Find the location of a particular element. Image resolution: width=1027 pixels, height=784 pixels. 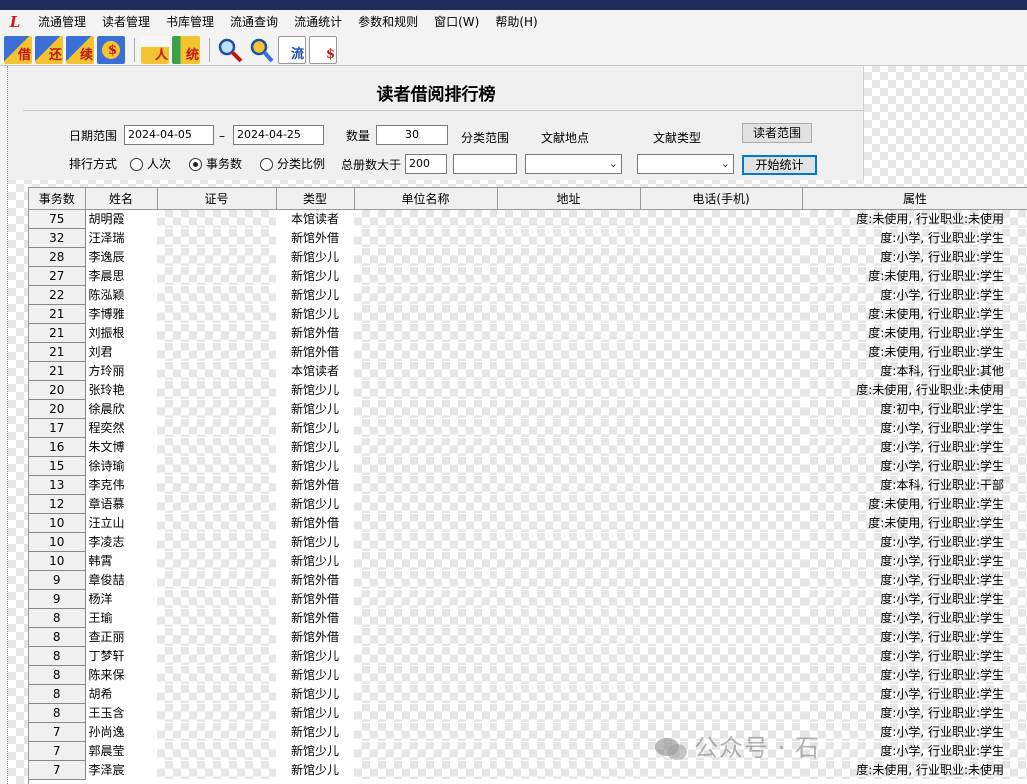

col-header-address: 地址 is located at coordinates (569, 199).